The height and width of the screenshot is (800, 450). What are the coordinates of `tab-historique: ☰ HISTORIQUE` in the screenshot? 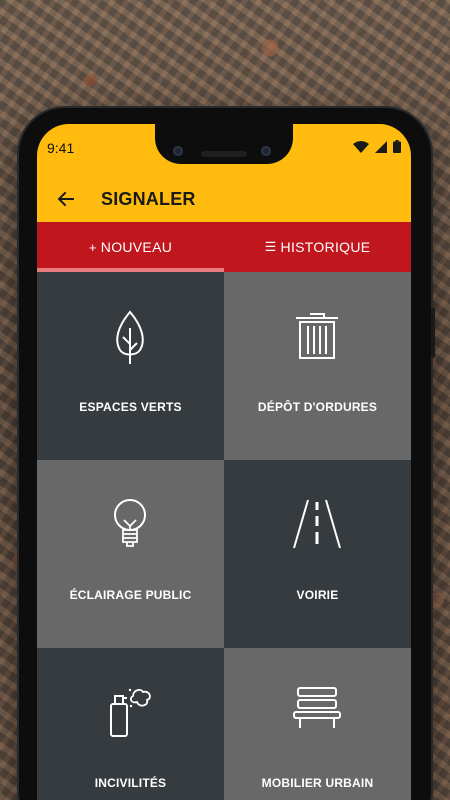 It's located at (317, 247).